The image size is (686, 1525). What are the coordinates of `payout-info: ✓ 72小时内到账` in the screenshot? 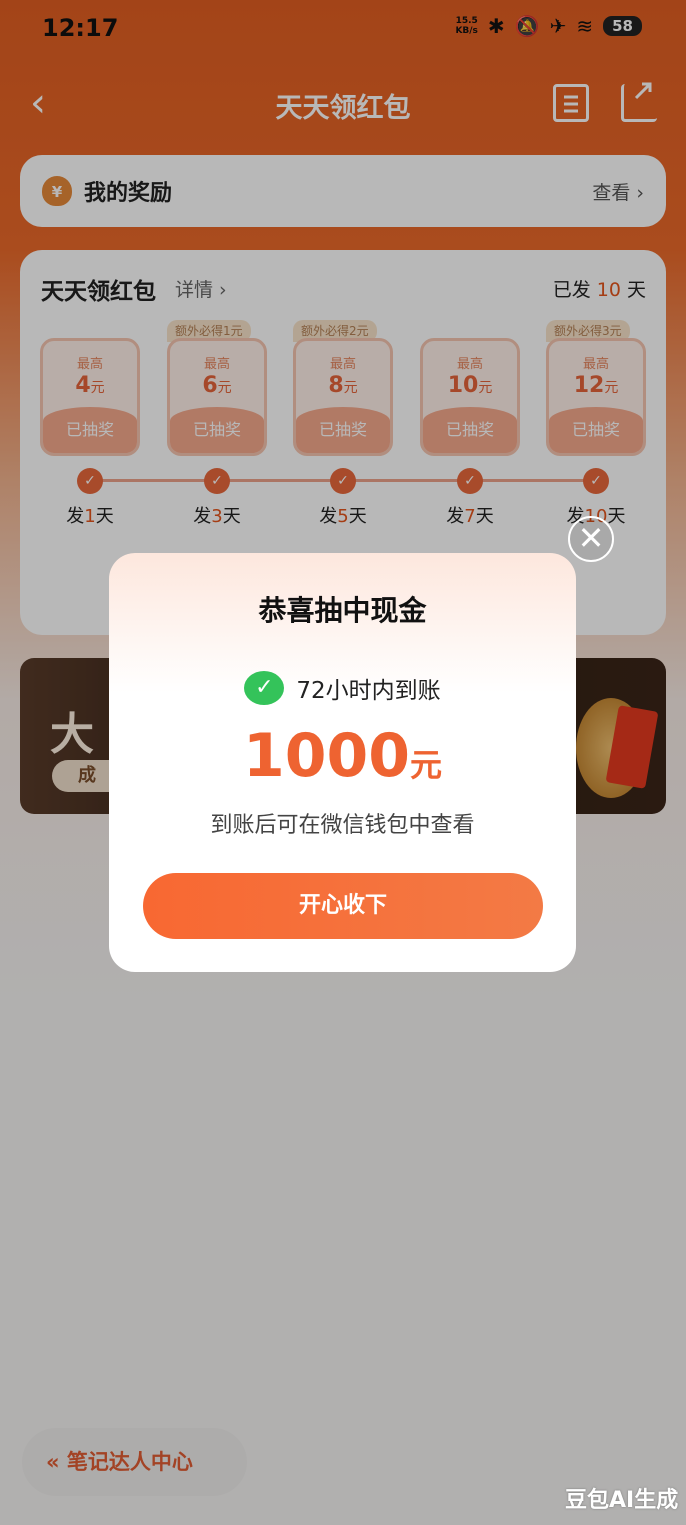 It's located at (342, 688).